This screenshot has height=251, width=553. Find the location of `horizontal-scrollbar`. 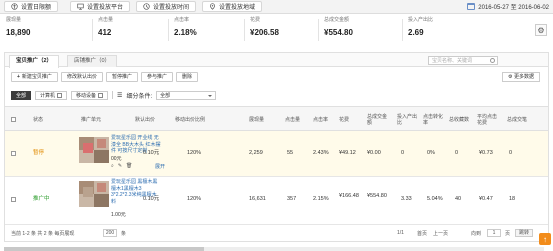

horizontal-scrollbar is located at coordinates (274, 249).